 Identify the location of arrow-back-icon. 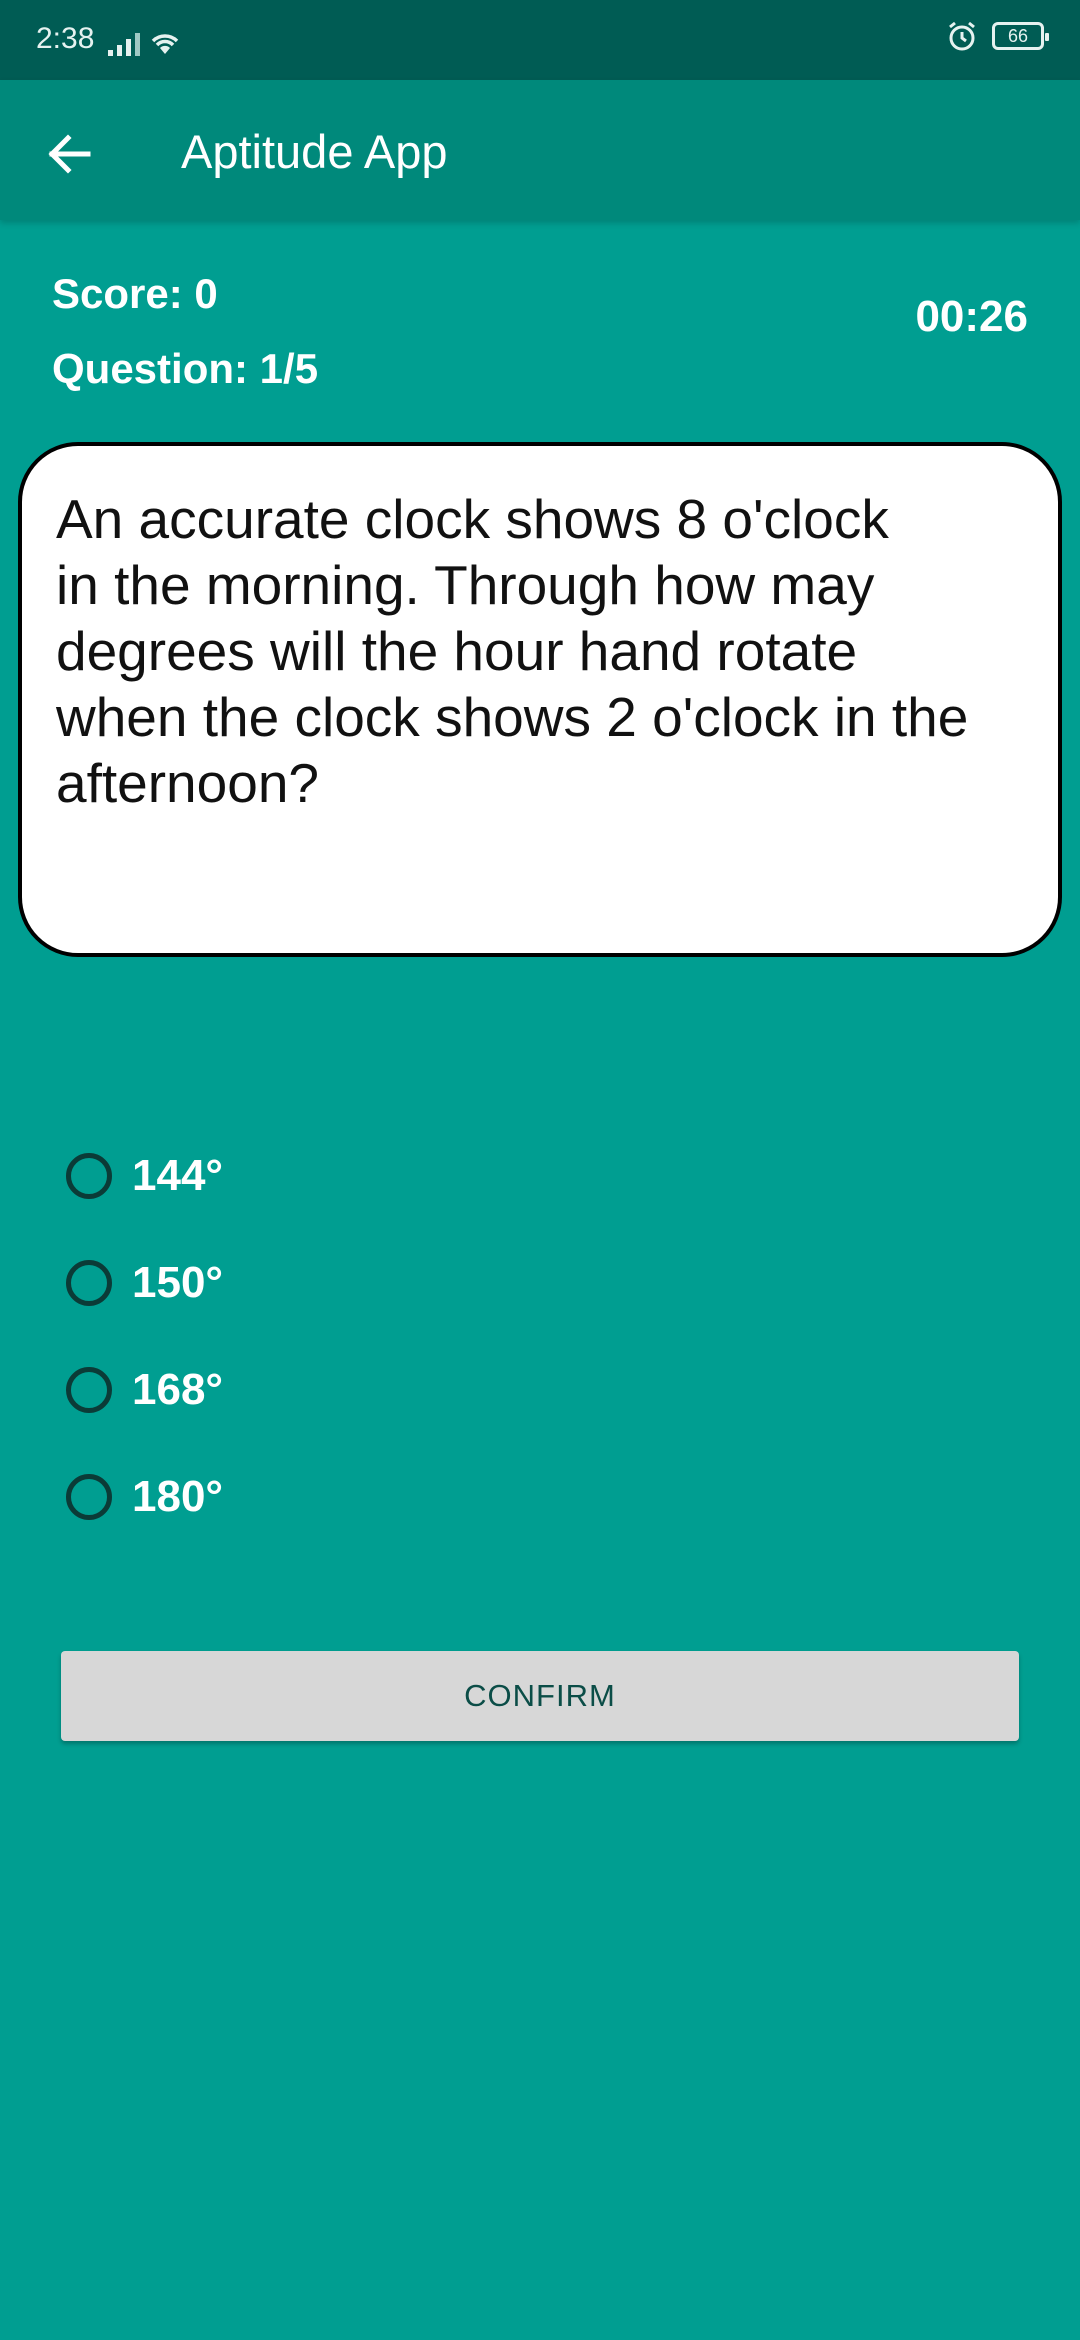
(69, 154).